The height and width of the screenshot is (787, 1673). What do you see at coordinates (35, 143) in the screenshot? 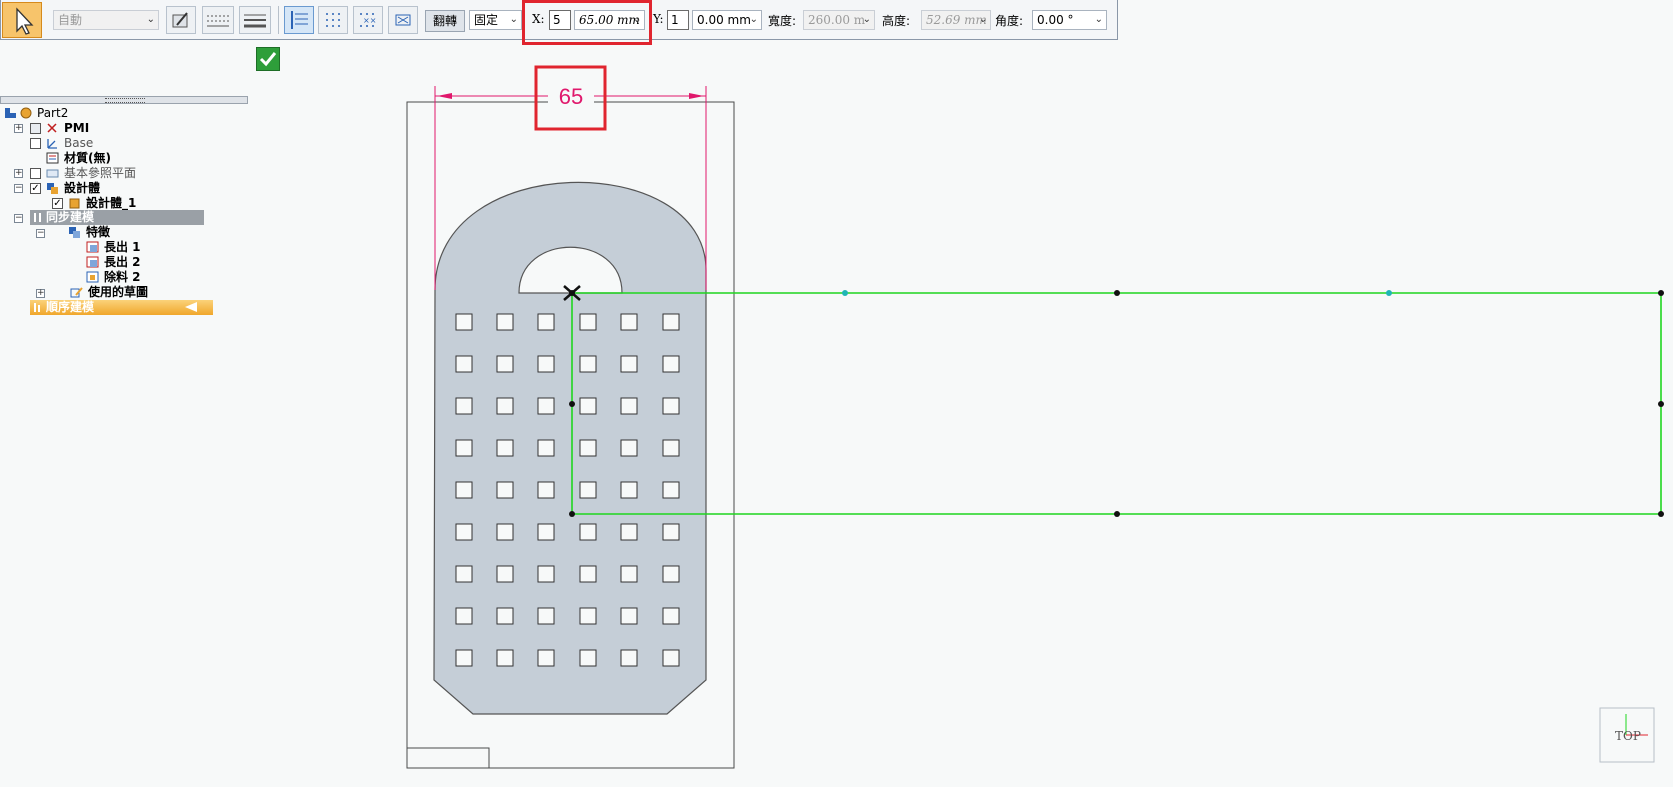
I see `base-checkbox` at bounding box center [35, 143].